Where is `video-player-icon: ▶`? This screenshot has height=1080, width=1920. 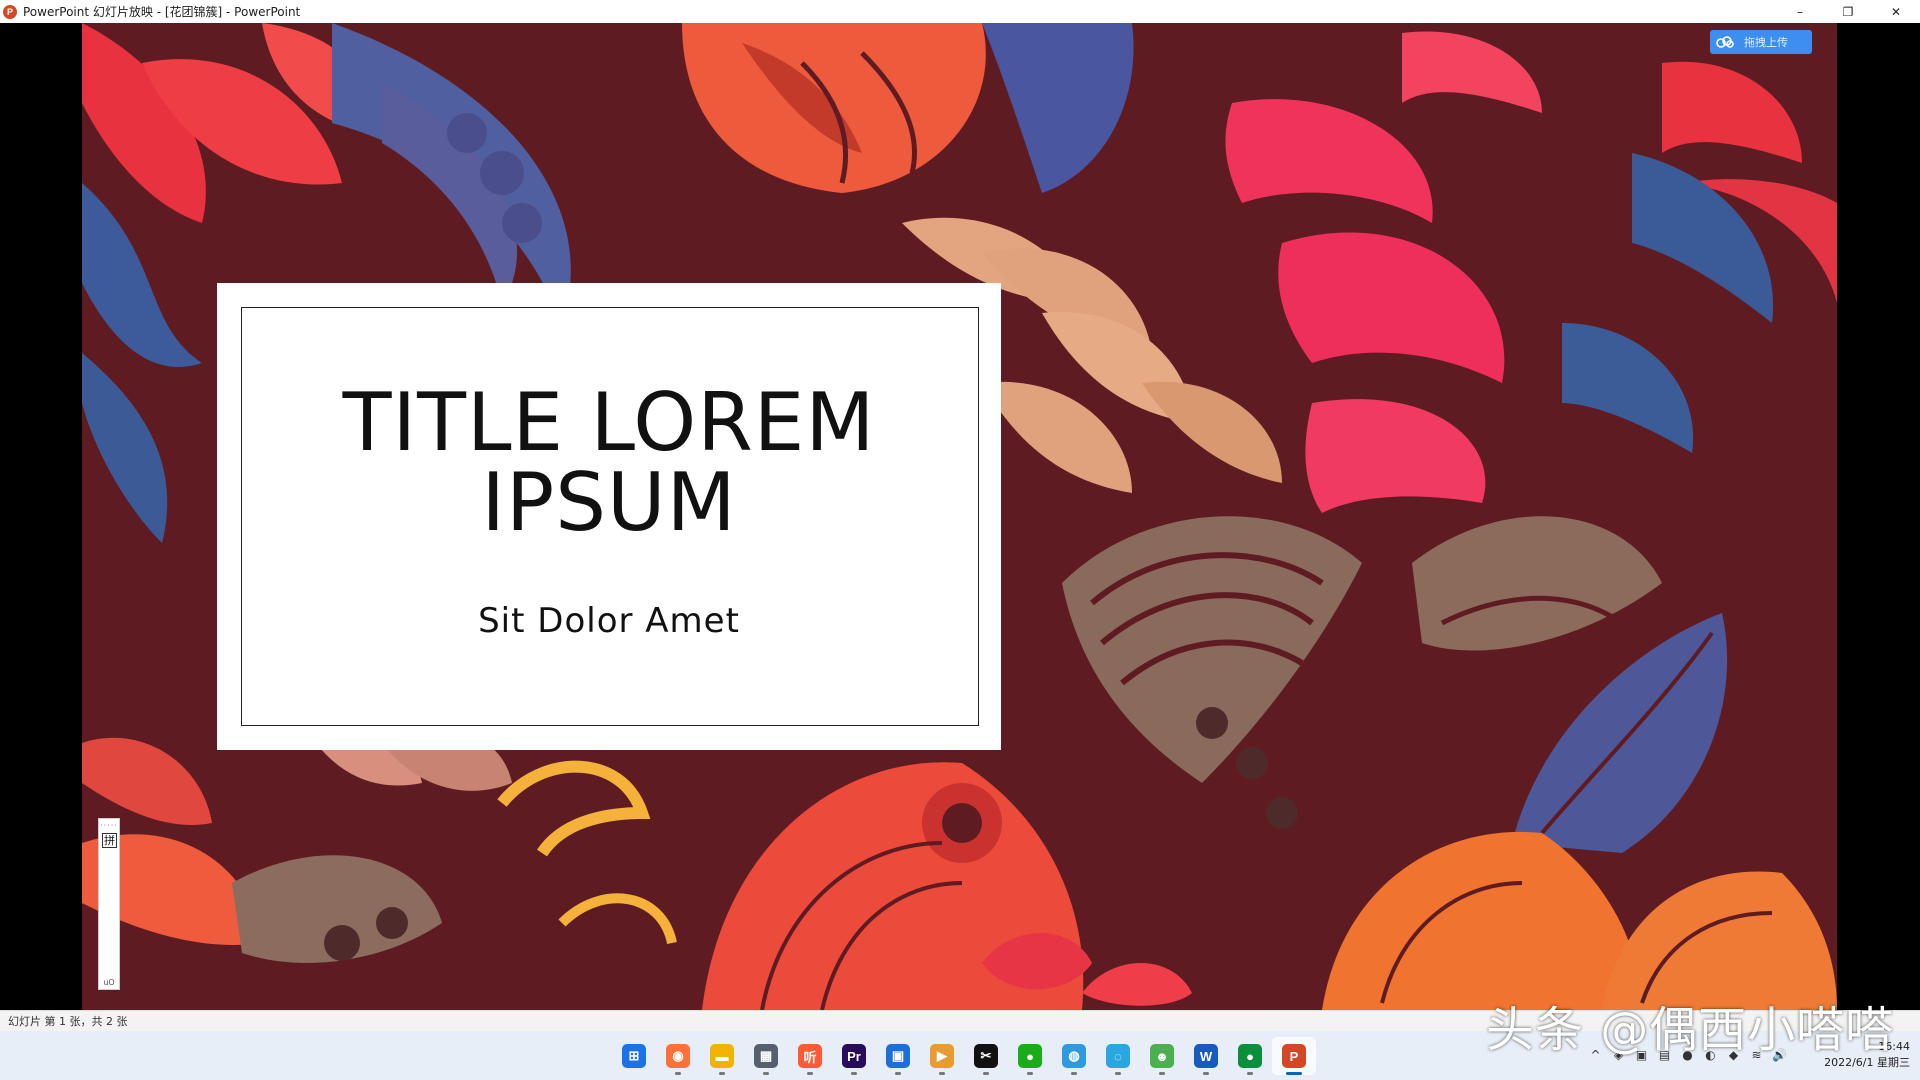
video-player-icon: ▶ is located at coordinates (942, 1056).